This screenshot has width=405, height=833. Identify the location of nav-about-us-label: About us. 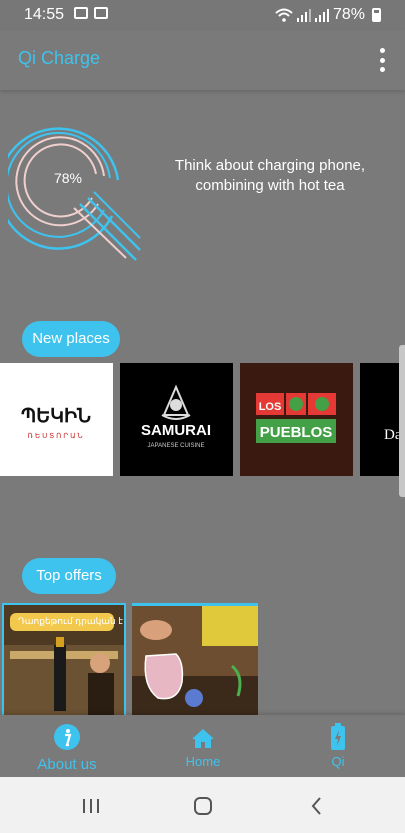
(67, 764).